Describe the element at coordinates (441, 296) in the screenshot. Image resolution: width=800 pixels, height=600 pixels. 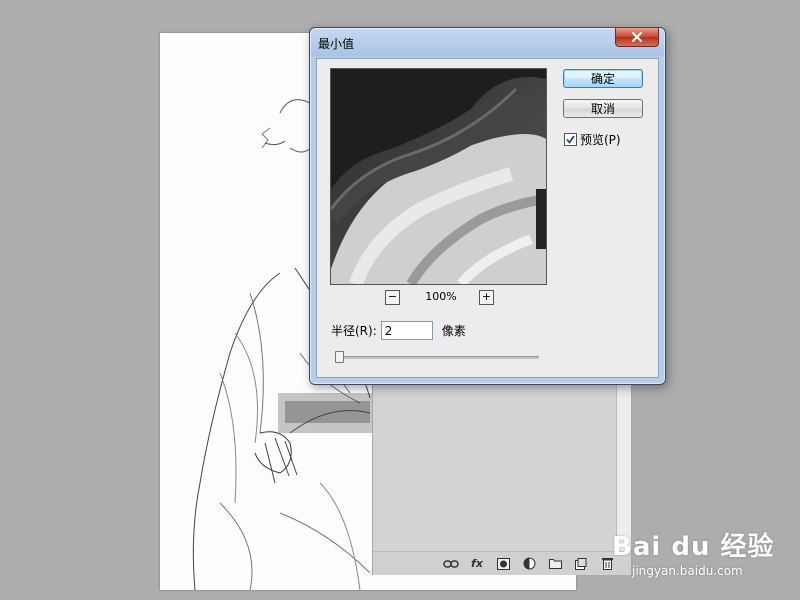
I see `zoom-level: 100%` at that location.